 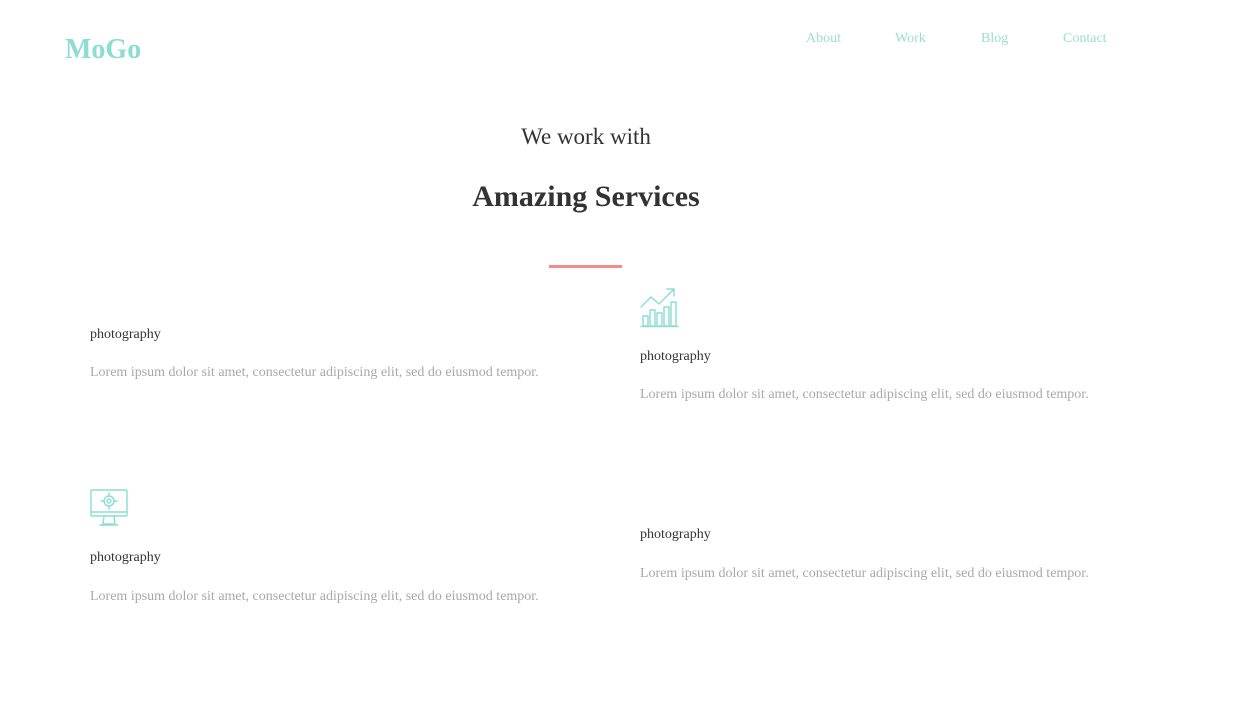 What do you see at coordinates (910, 39) in the screenshot?
I see `nav-link-work: Work` at bounding box center [910, 39].